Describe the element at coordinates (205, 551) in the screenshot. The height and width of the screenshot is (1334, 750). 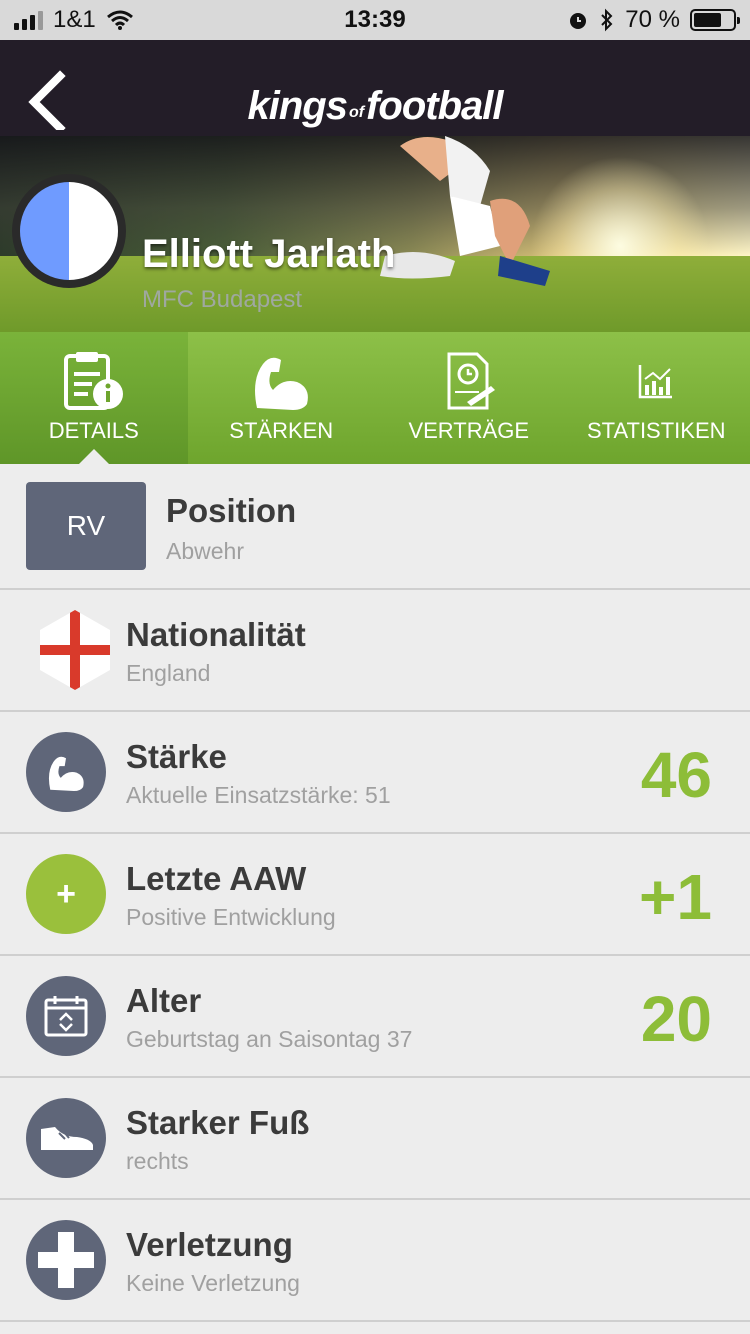
I see `detail-subtitle: Abwehr` at that location.